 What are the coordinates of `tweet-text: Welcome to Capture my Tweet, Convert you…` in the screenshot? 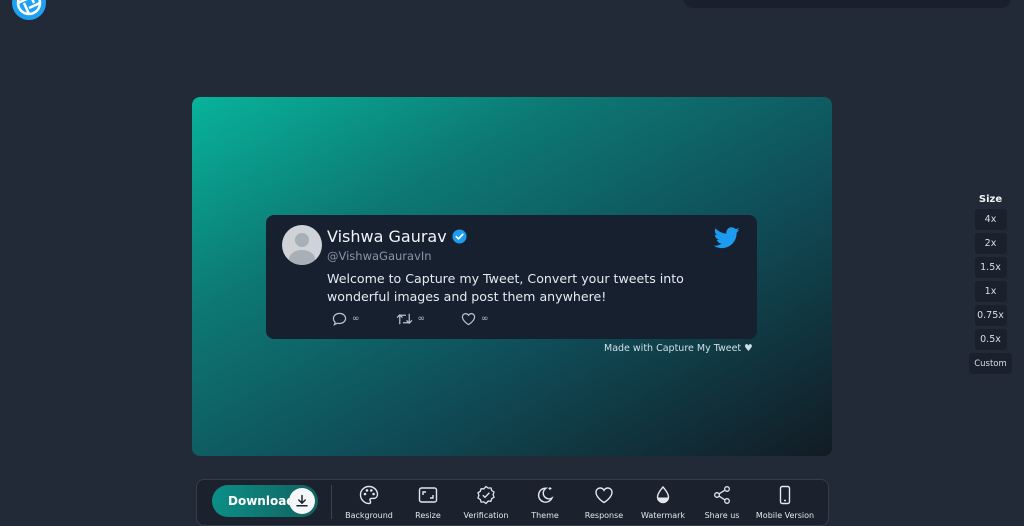 It's located at (505, 287).